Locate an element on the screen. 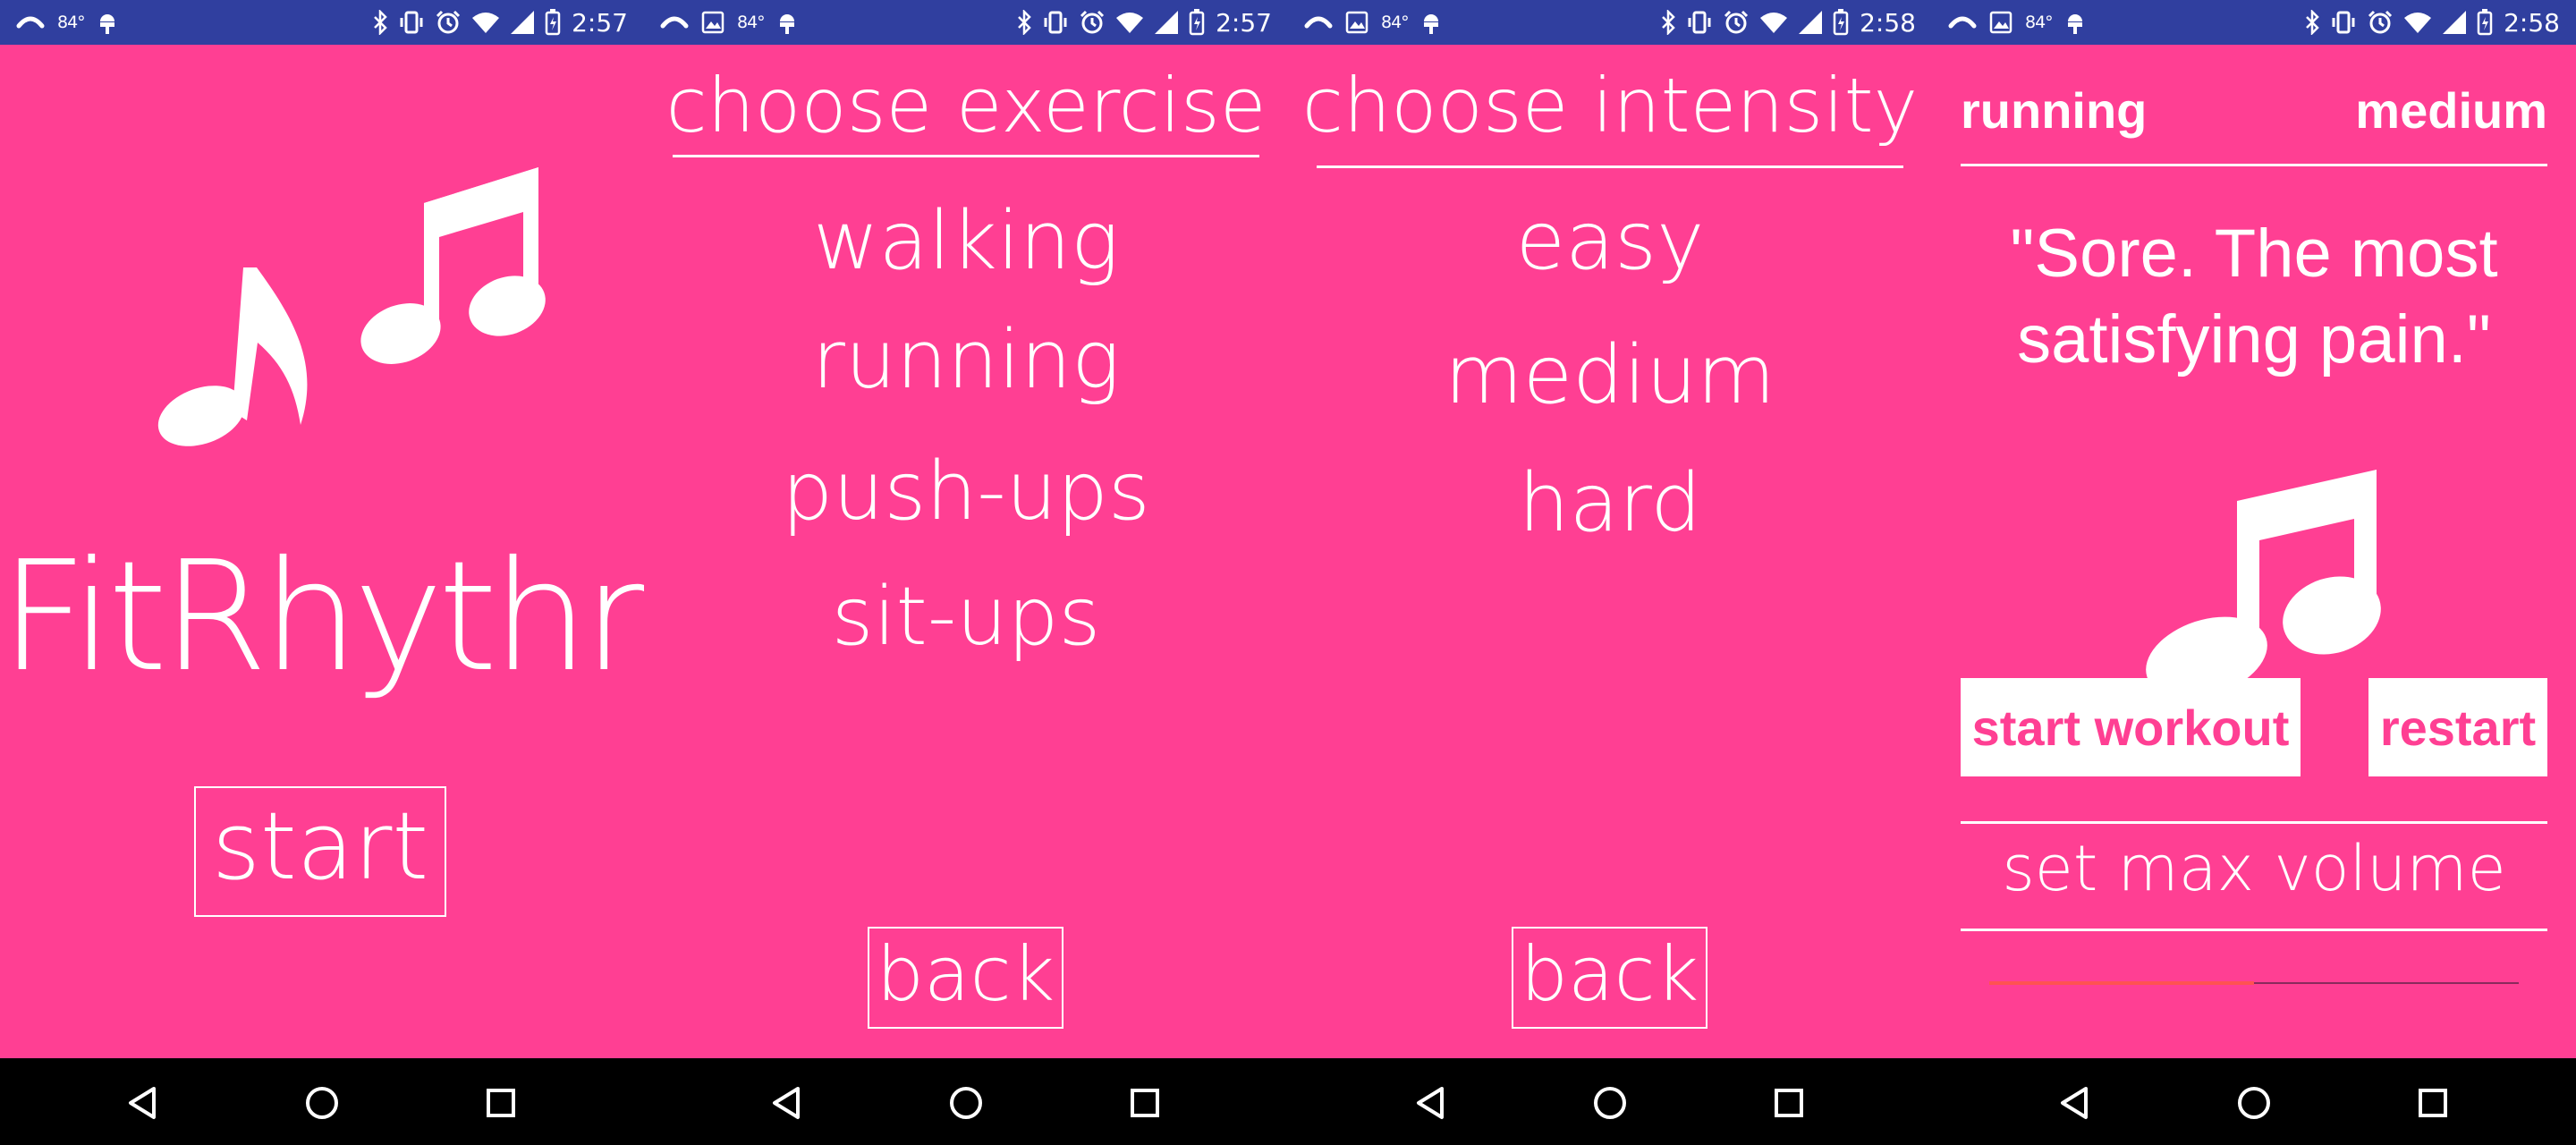 This screenshot has width=2576, height=1145. page-title: choose exercise is located at coordinates (966, 105).